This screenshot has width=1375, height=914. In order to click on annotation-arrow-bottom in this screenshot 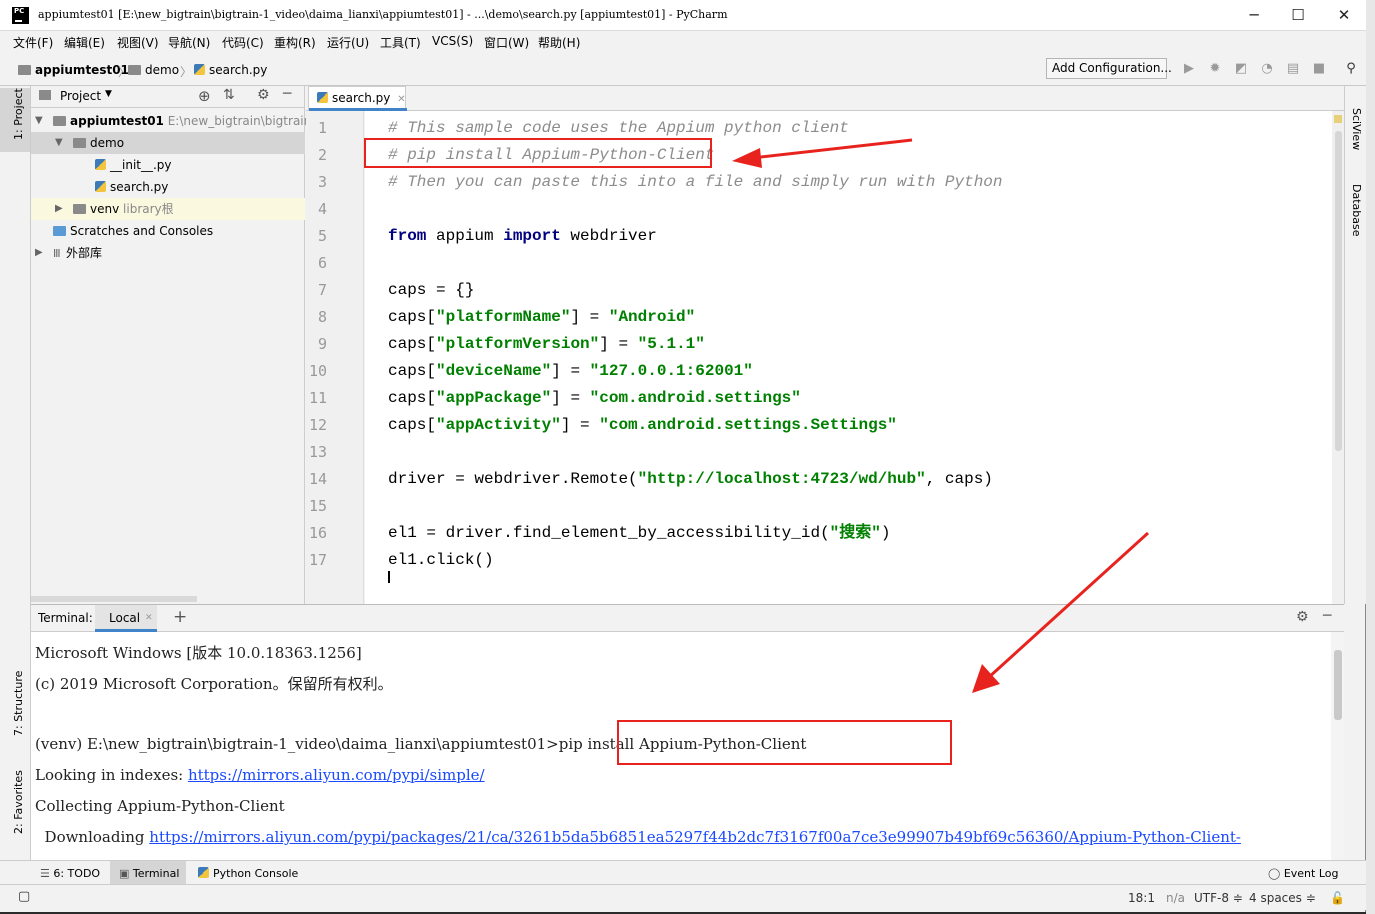, I will do `click(1061, 612)`.